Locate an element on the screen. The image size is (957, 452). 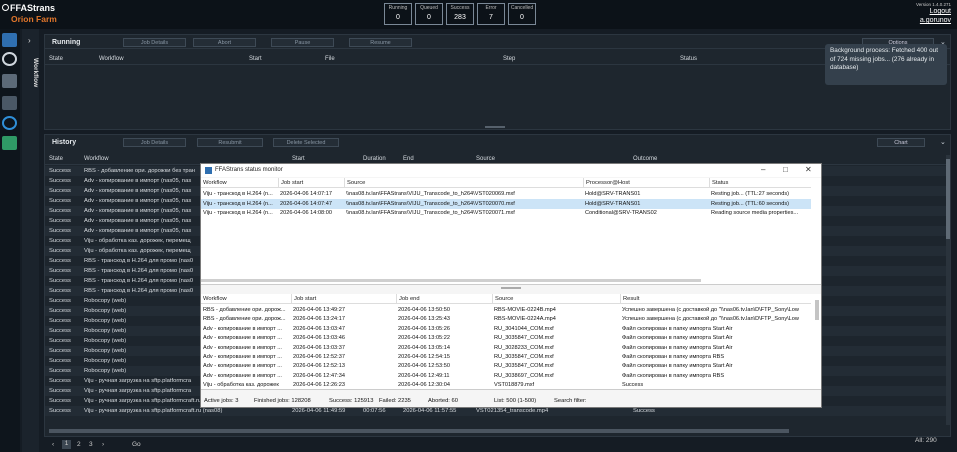
delete-selected-button: Delete Selected is located at coordinates (306, 142).